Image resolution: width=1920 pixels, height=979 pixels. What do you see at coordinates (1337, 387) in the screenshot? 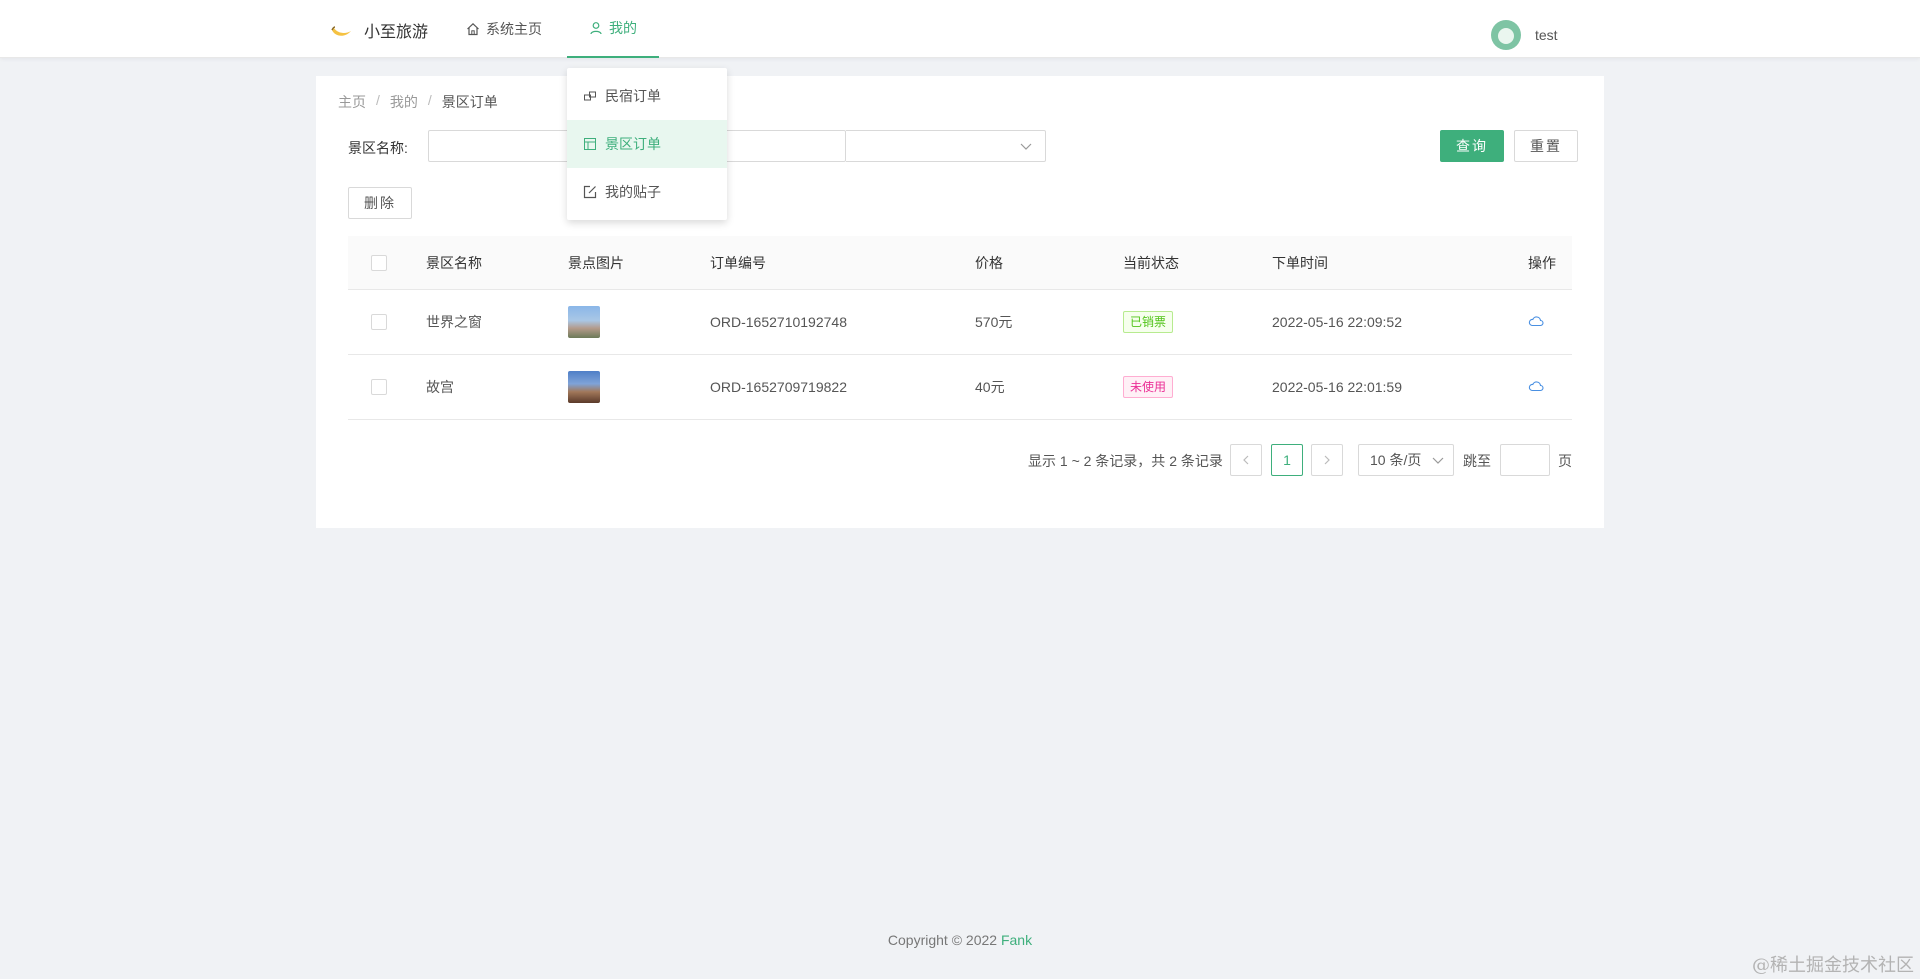
I see `order-time: 2022-05-16 22:01:59` at bounding box center [1337, 387].